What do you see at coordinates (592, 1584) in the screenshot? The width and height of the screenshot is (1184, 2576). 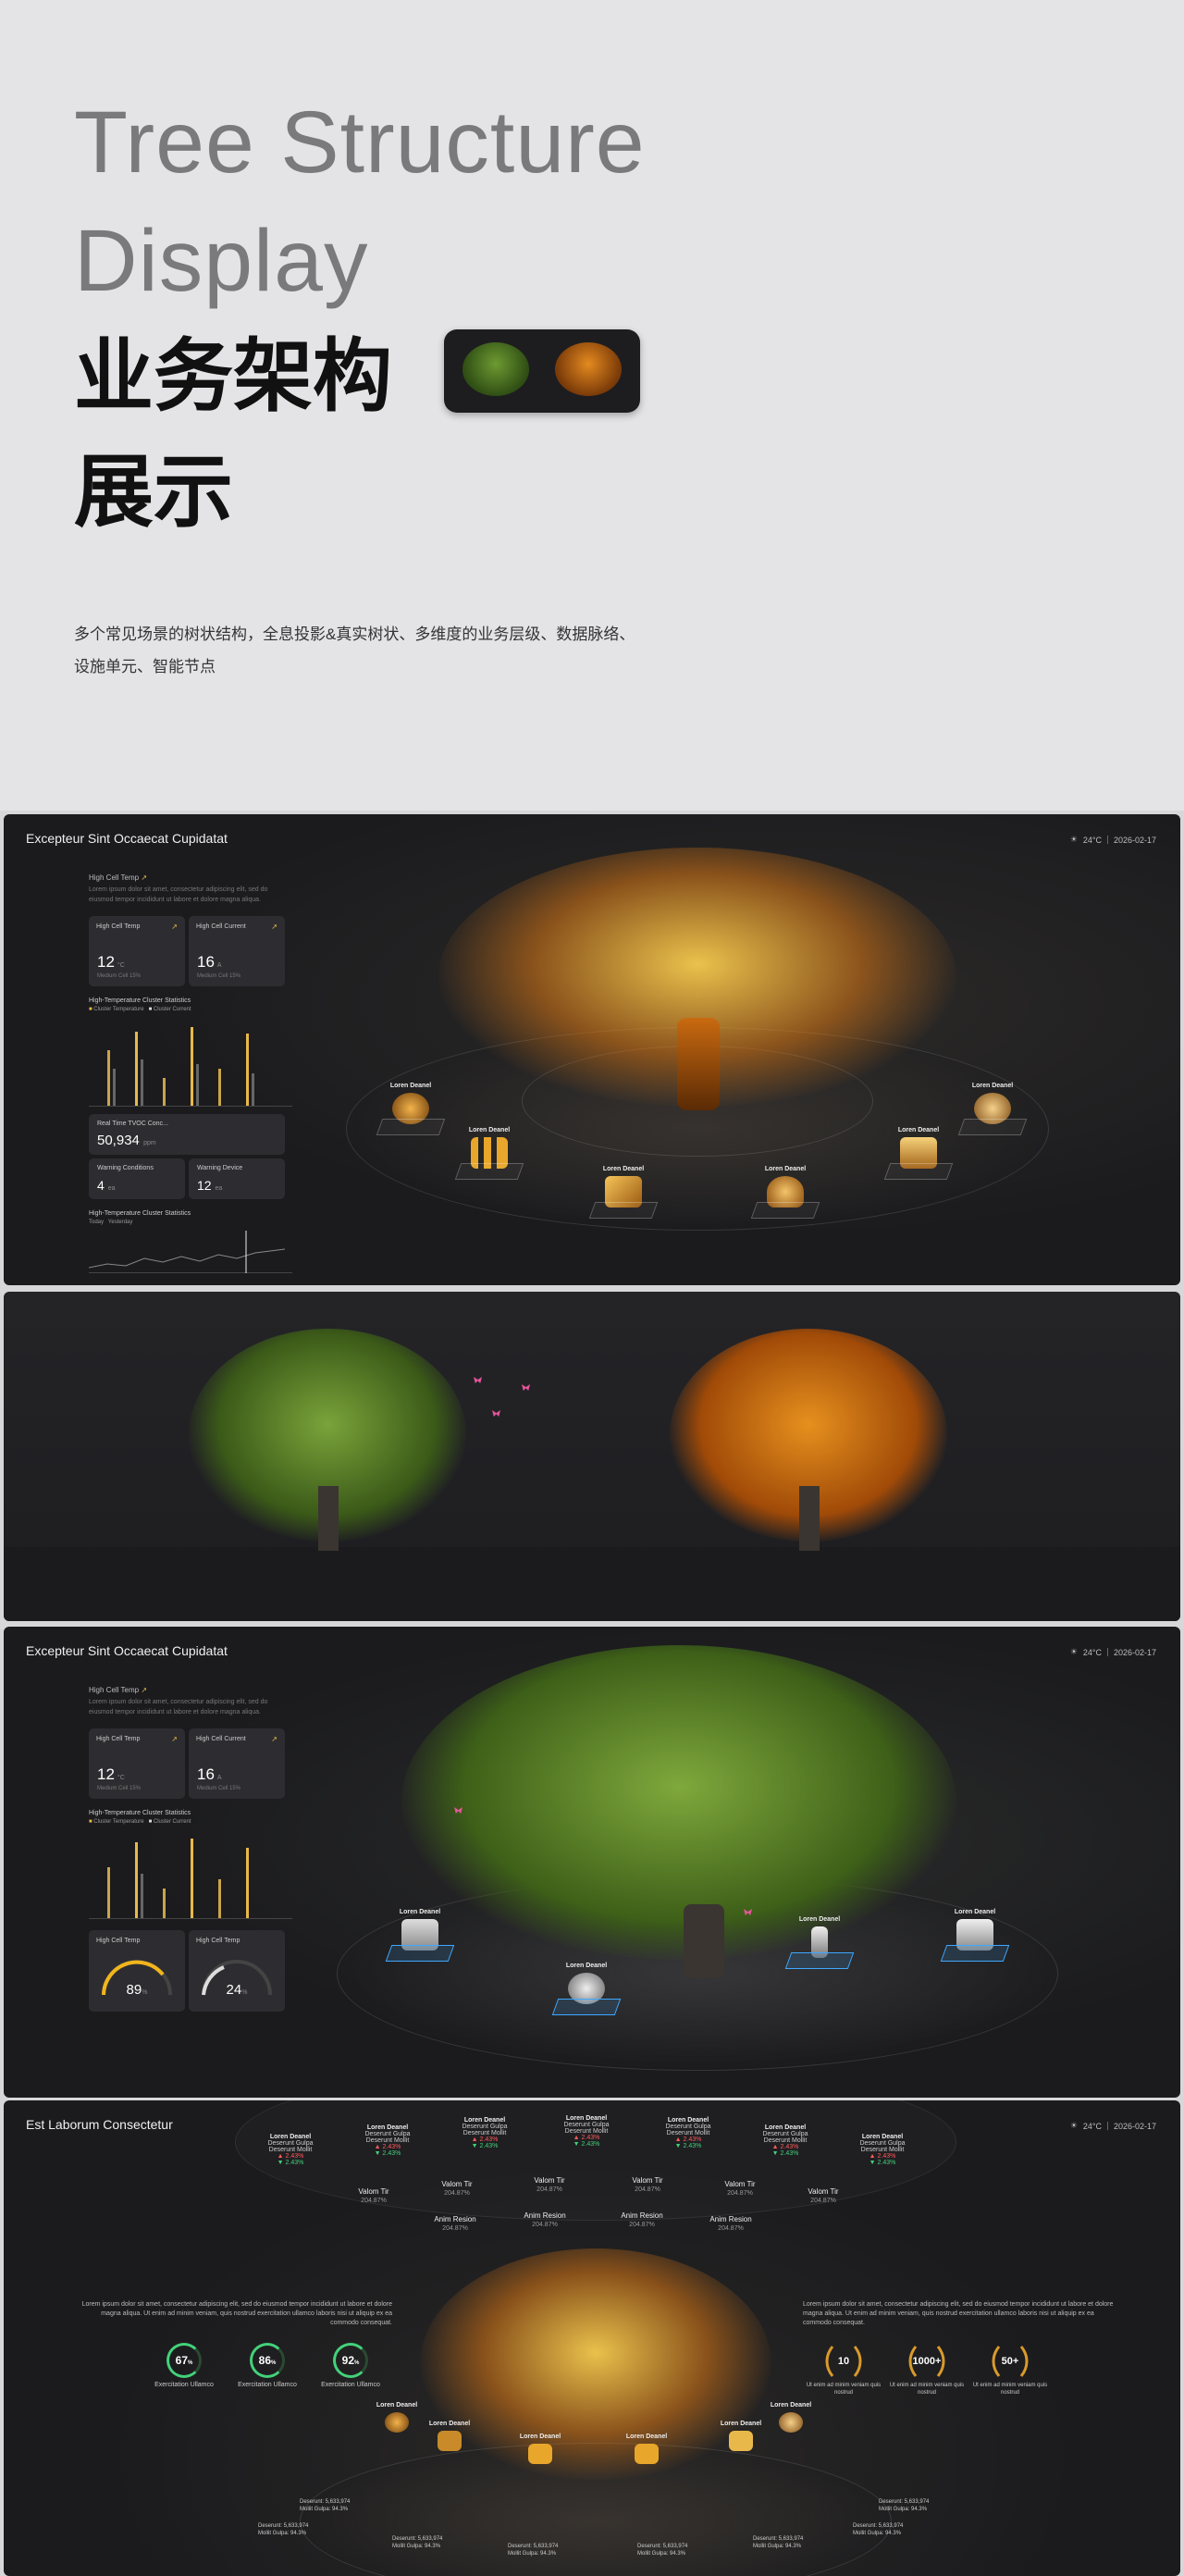 I see `ground` at bounding box center [592, 1584].